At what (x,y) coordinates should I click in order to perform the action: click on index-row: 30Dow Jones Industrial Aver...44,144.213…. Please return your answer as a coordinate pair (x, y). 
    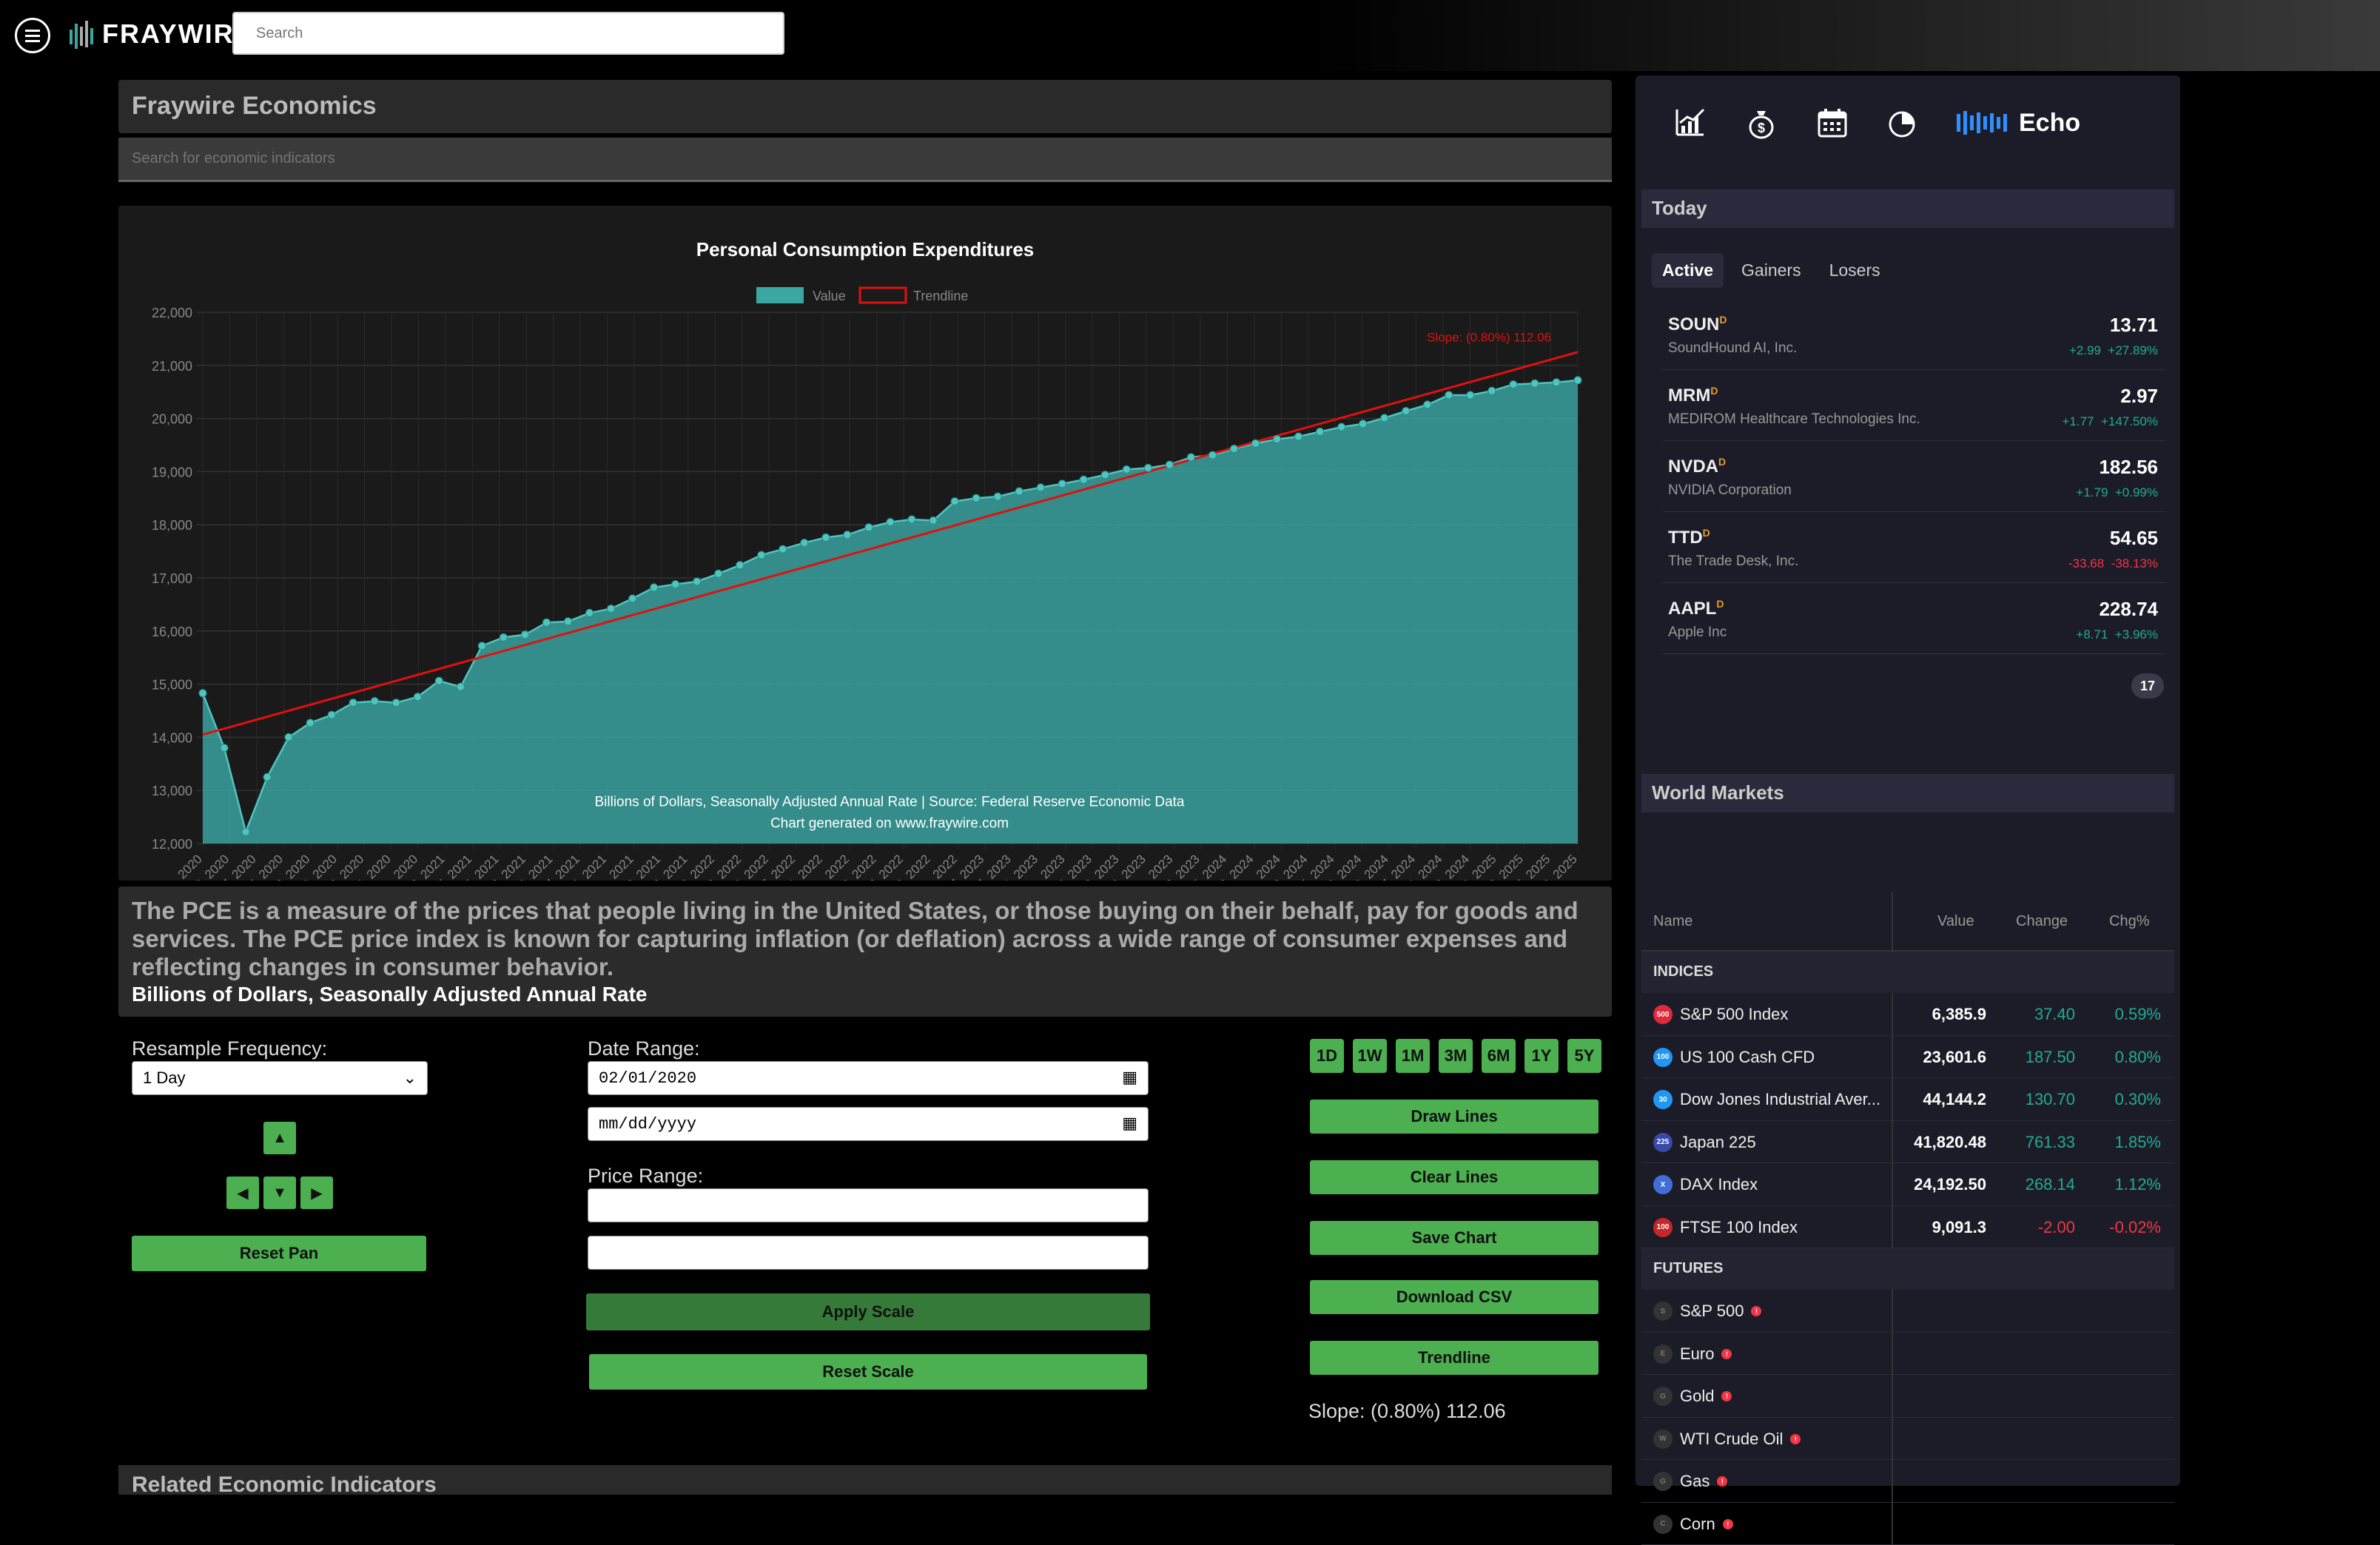
    Looking at the image, I should click on (1907, 1099).